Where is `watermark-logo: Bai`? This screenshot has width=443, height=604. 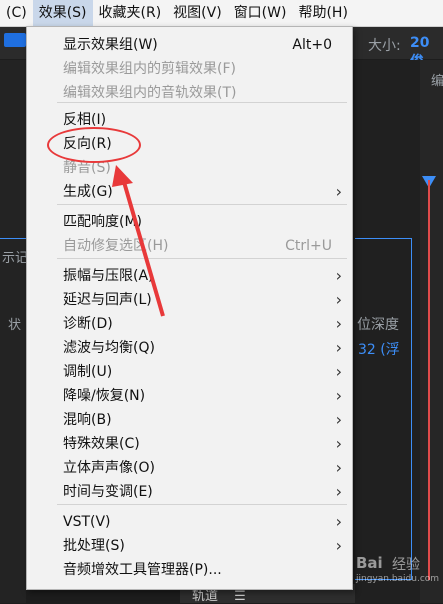 watermark-logo: Bai is located at coordinates (369, 563).